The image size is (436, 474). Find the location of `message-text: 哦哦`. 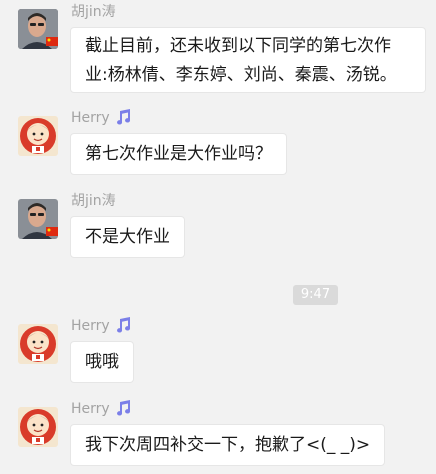

message-text: 哦哦 is located at coordinates (102, 362).